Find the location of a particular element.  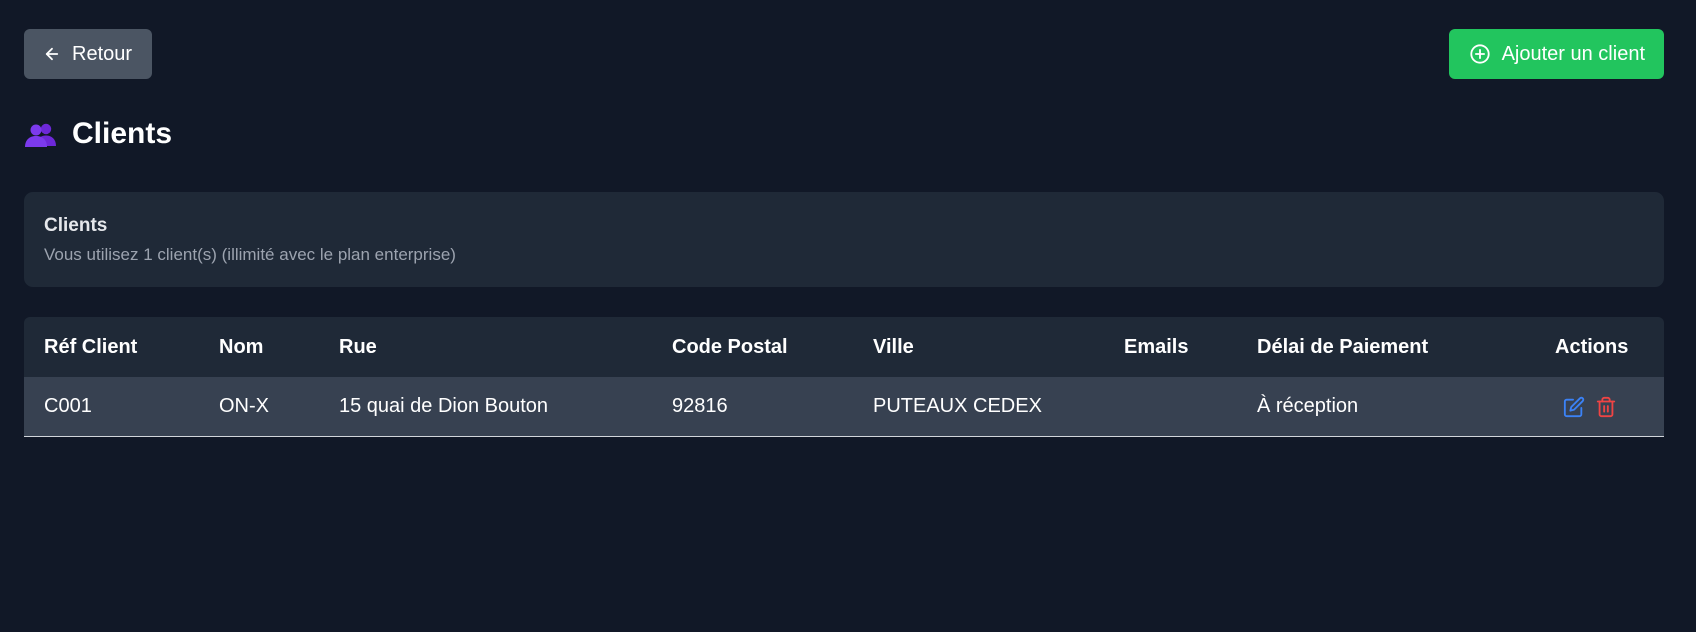

column-header-actions: Actions is located at coordinates (1592, 346).